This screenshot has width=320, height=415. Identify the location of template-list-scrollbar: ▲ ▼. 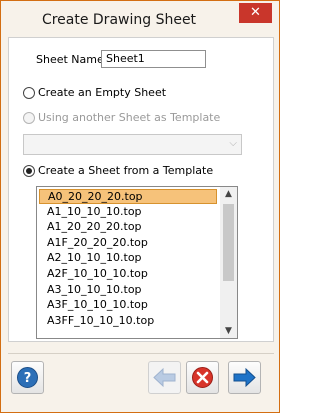
(228, 262).